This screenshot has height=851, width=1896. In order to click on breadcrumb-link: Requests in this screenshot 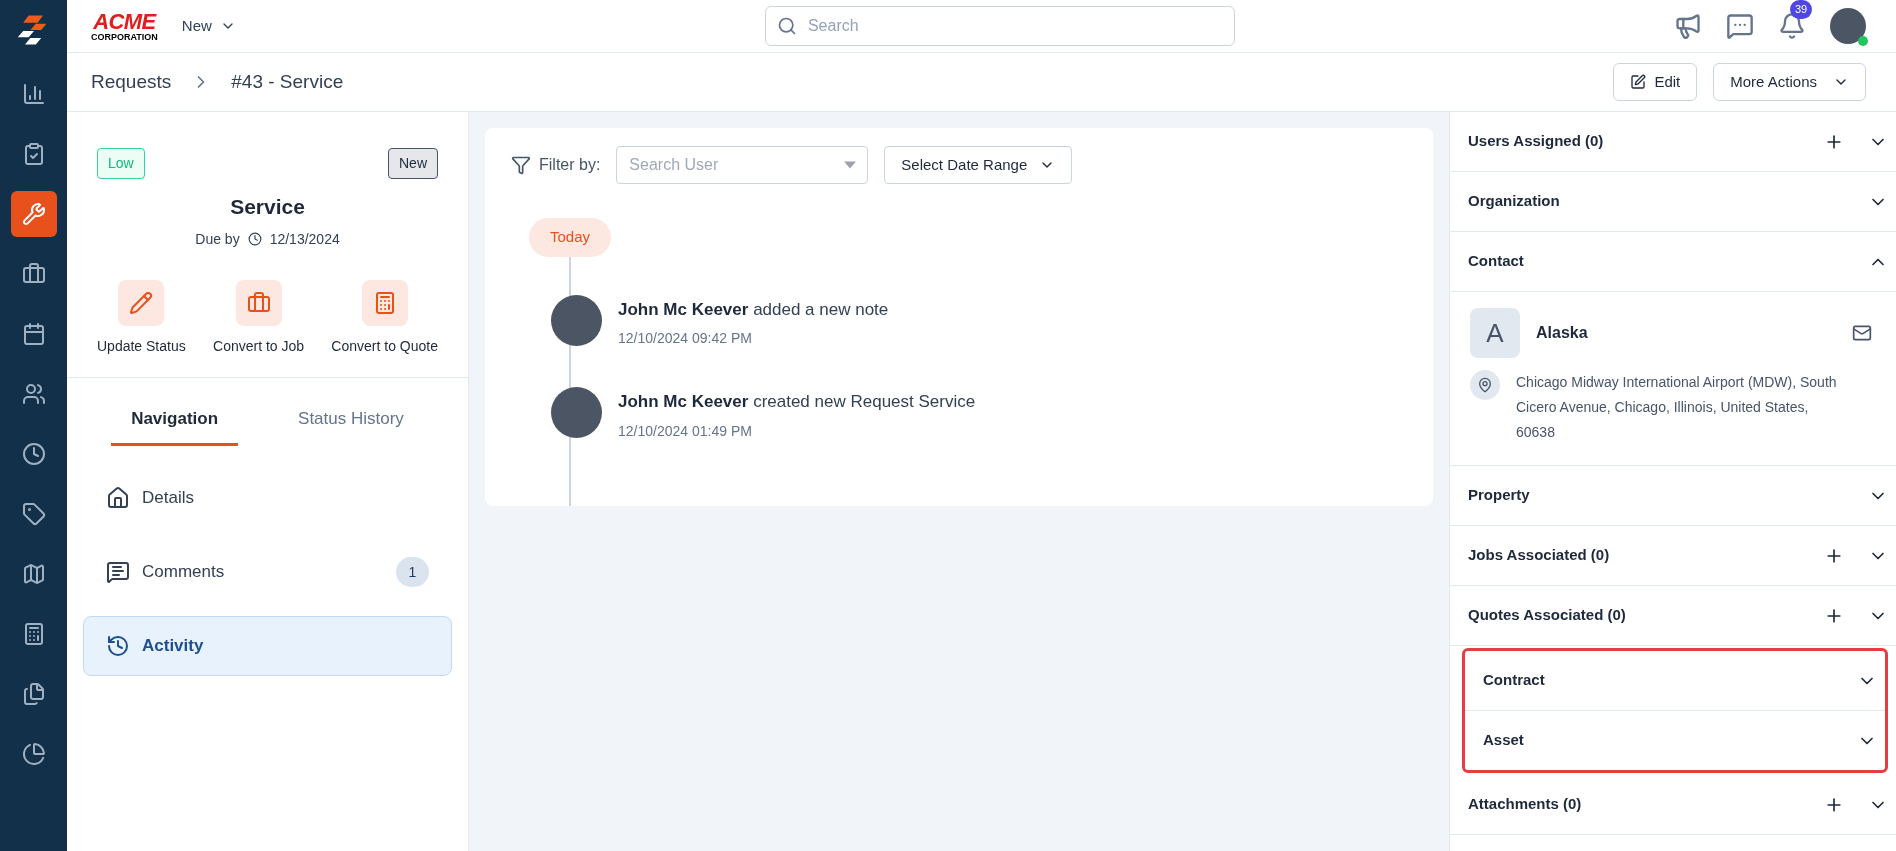, I will do `click(131, 82)`.